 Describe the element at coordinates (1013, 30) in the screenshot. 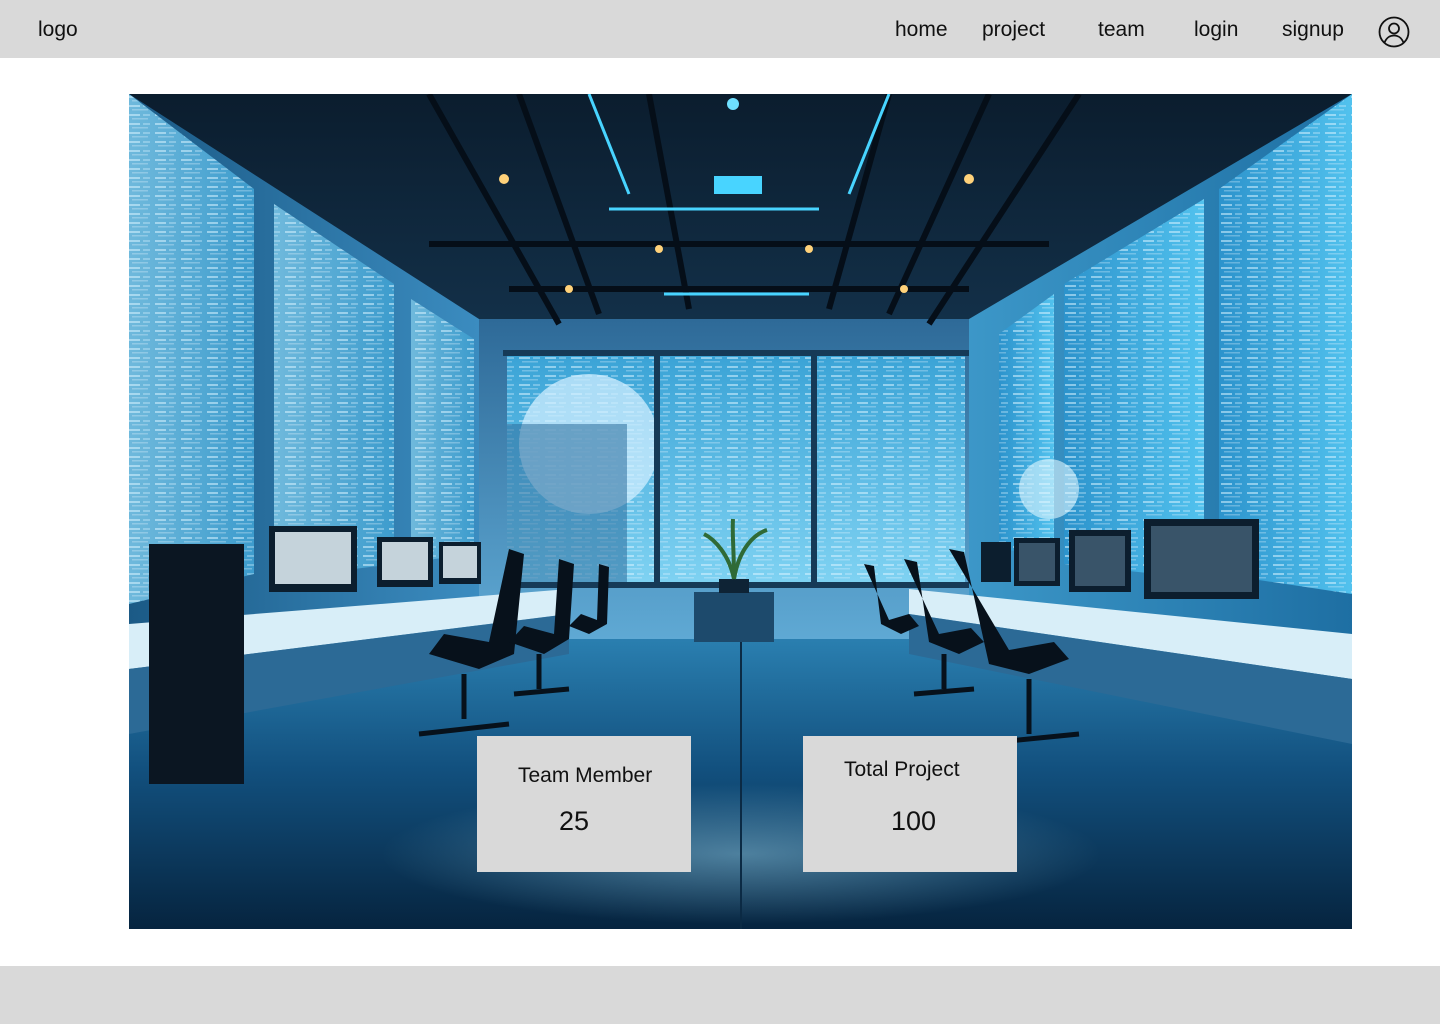

I see `nav-project-link: project` at that location.